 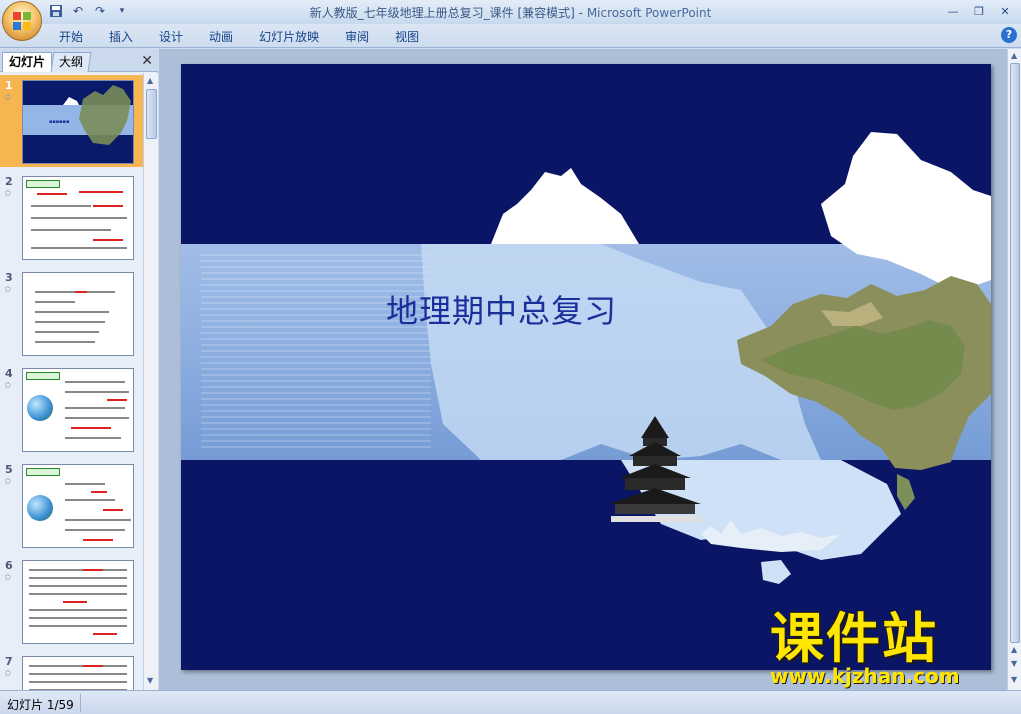 I want to click on tab-slide-show: 幻灯片放映, so click(x=289, y=37).